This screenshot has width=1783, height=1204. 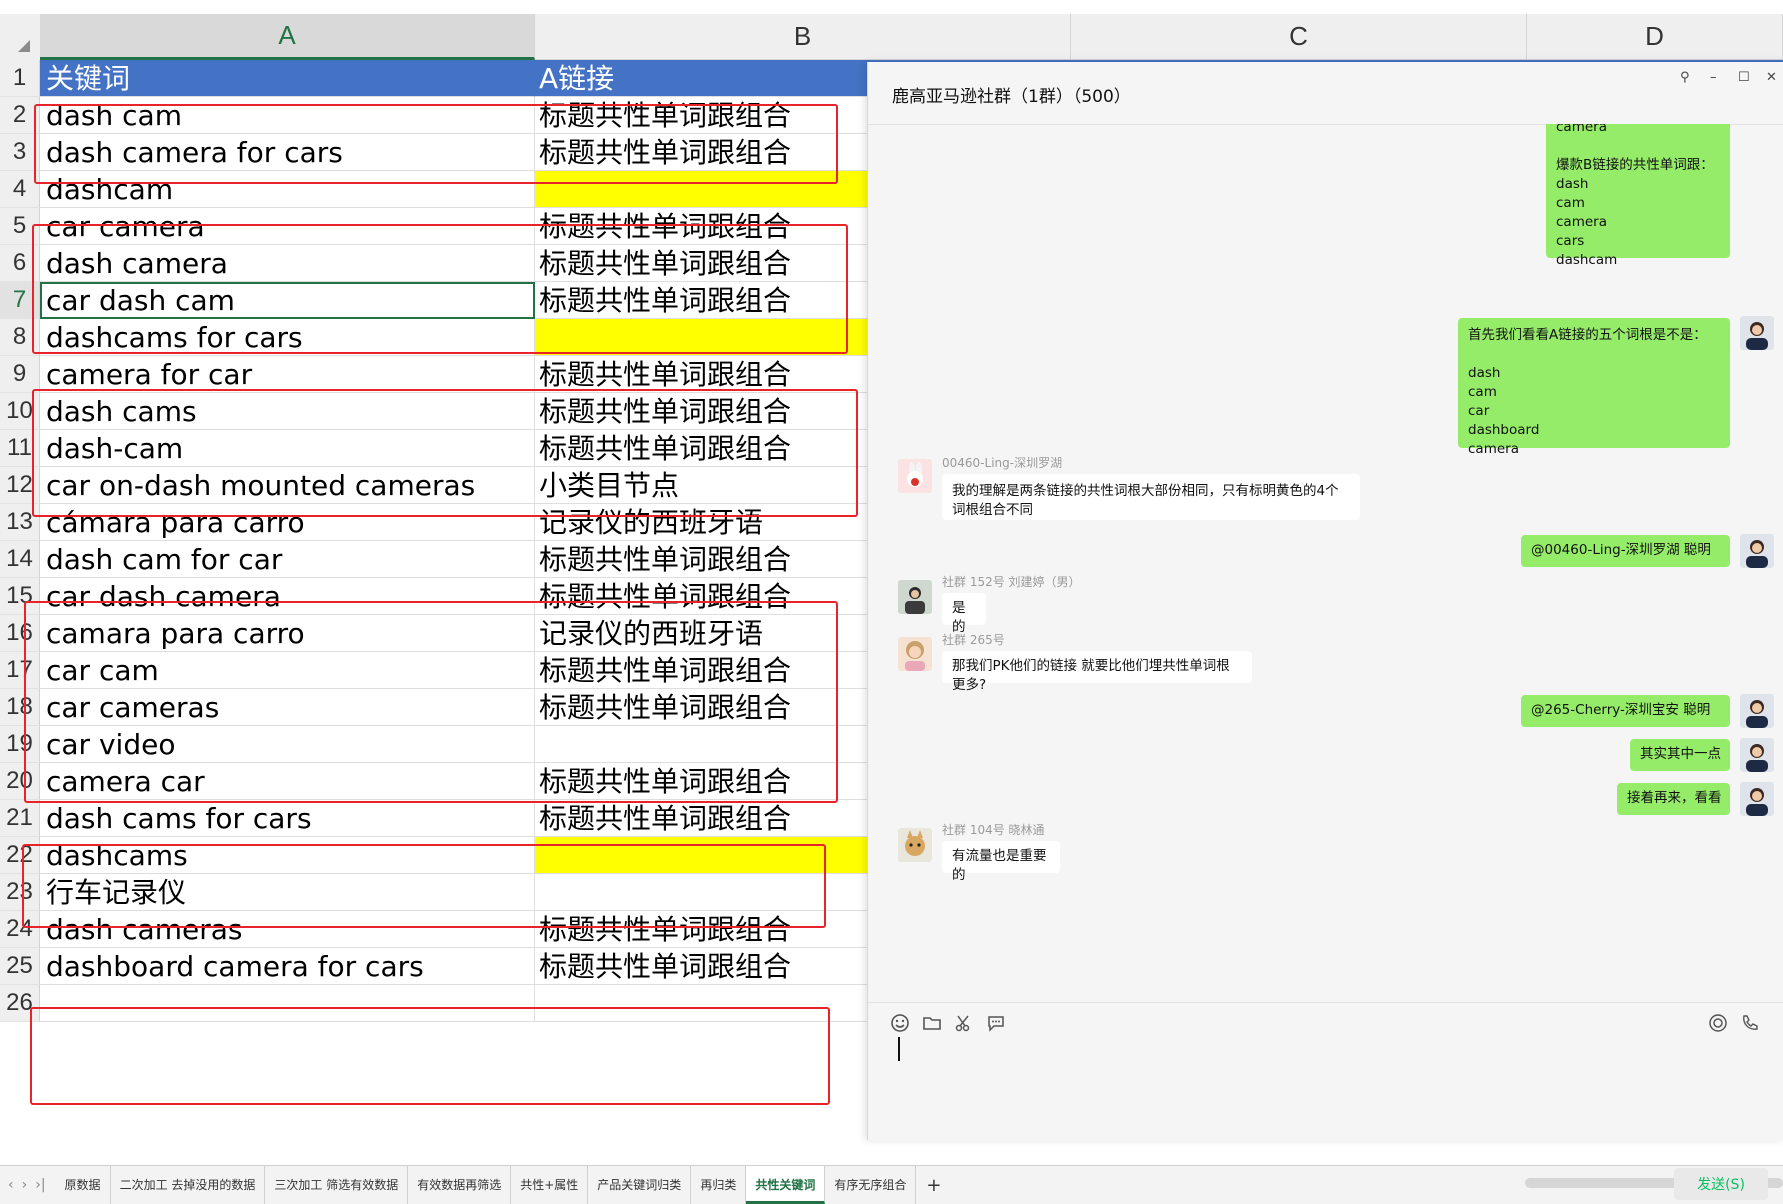 I want to click on row-header: 9, so click(x=20, y=374).